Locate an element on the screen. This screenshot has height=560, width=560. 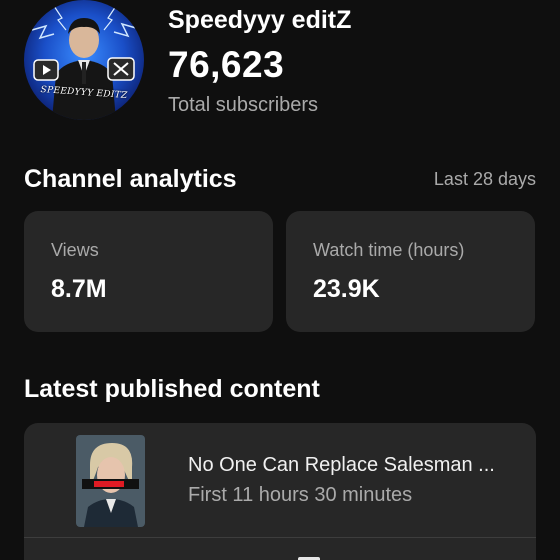
video-thumbnail is located at coordinates (110, 481).